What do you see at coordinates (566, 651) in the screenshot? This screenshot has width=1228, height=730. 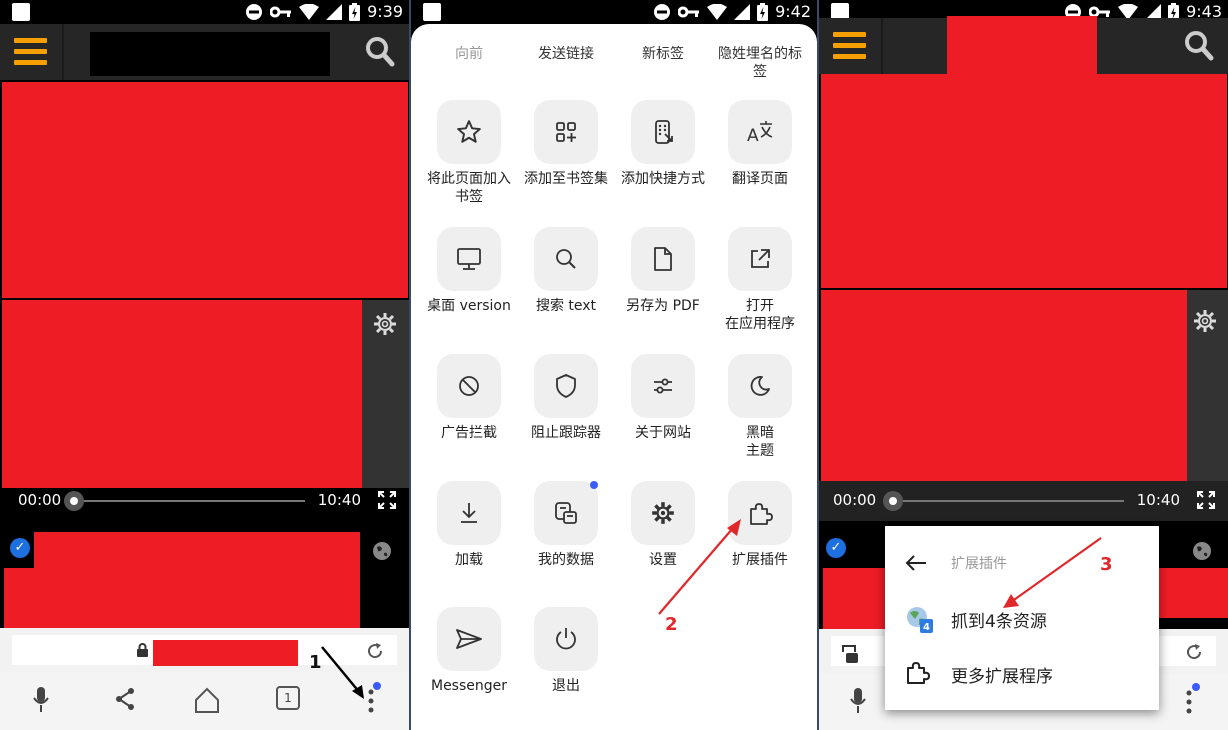 I see `menu-item-exit: 退出` at bounding box center [566, 651].